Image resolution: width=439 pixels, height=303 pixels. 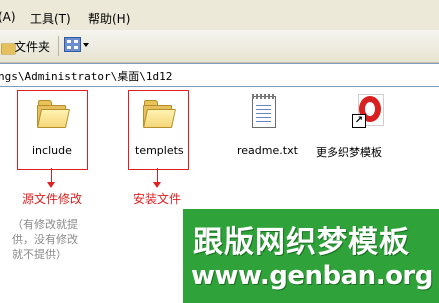 What do you see at coordinates (368, 111) in the screenshot?
I see `opera-shortcut-icon: ↗` at bounding box center [368, 111].